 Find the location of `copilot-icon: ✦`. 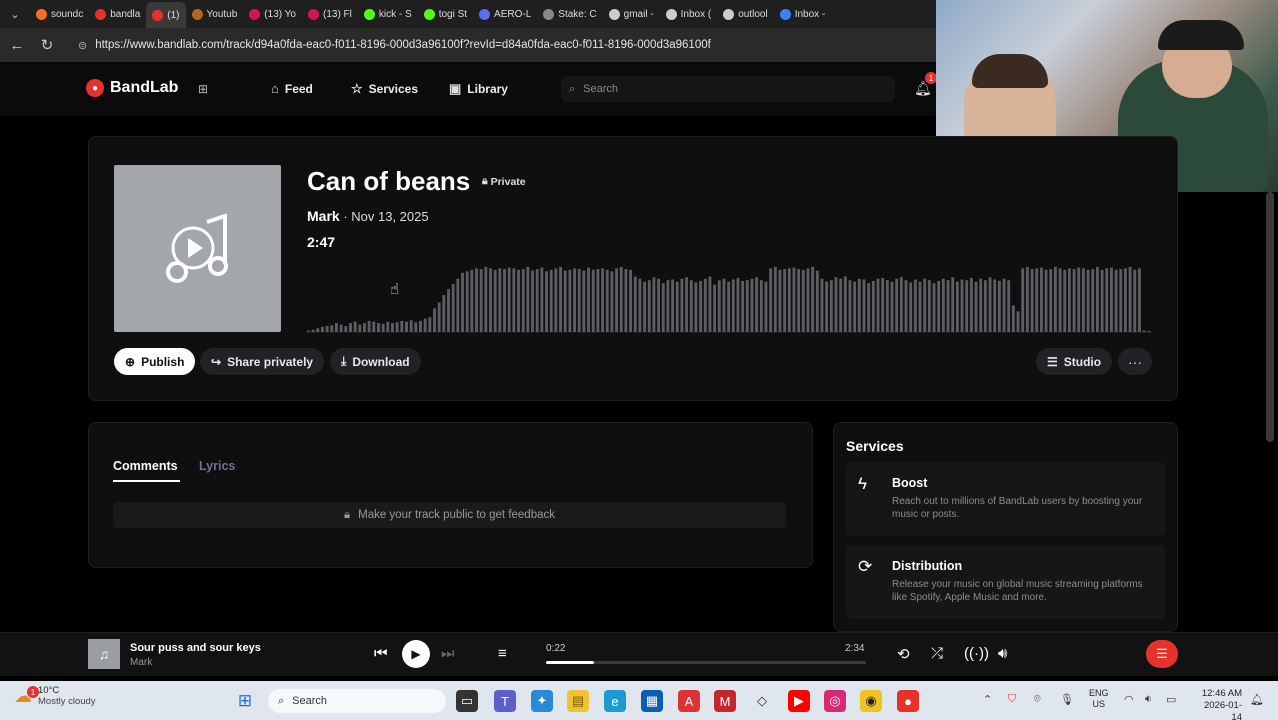

copilot-icon: ✦ is located at coordinates (542, 701).